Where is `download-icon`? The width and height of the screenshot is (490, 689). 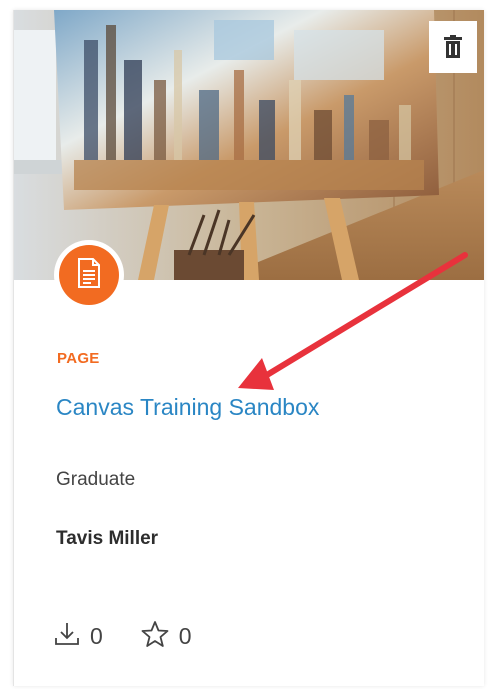
download-icon is located at coordinates (72, 637).